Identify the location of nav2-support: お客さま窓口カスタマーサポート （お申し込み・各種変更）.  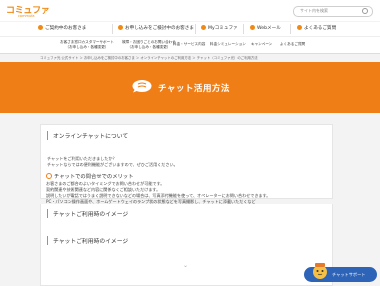
(87, 45).